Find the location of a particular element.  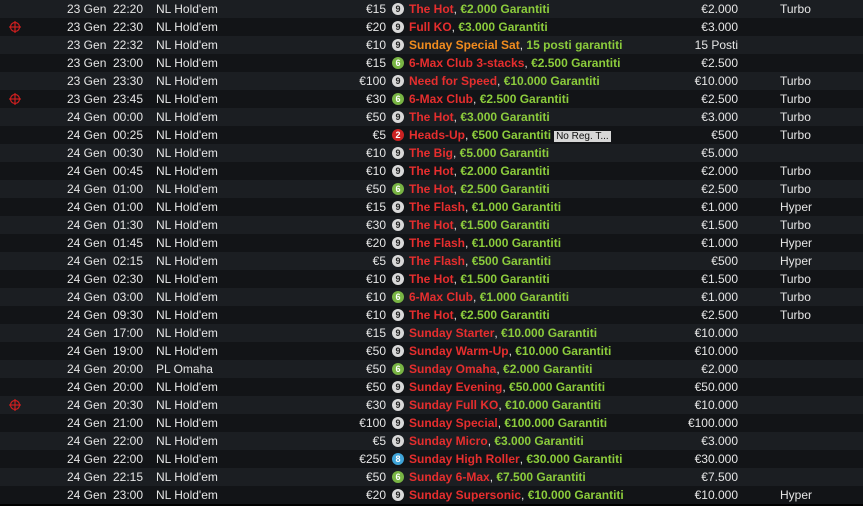

tournament-title: Sunday Special is located at coordinates (453, 423).